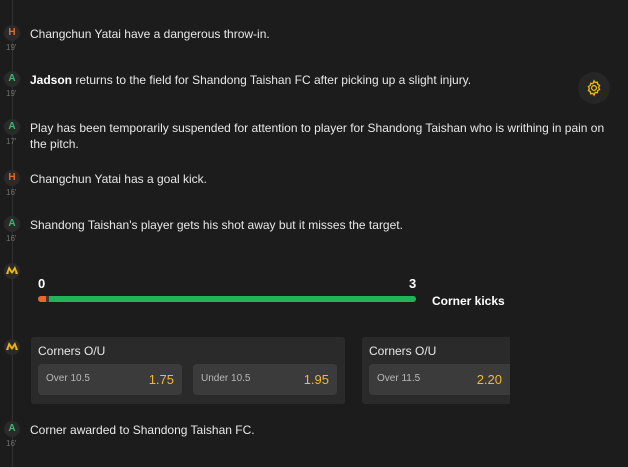 This screenshot has width=628, height=467. What do you see at coordinates (226, 378) in the screenshot?
I see `odds-label: Under 10.5` at bounding box center [226, 378].